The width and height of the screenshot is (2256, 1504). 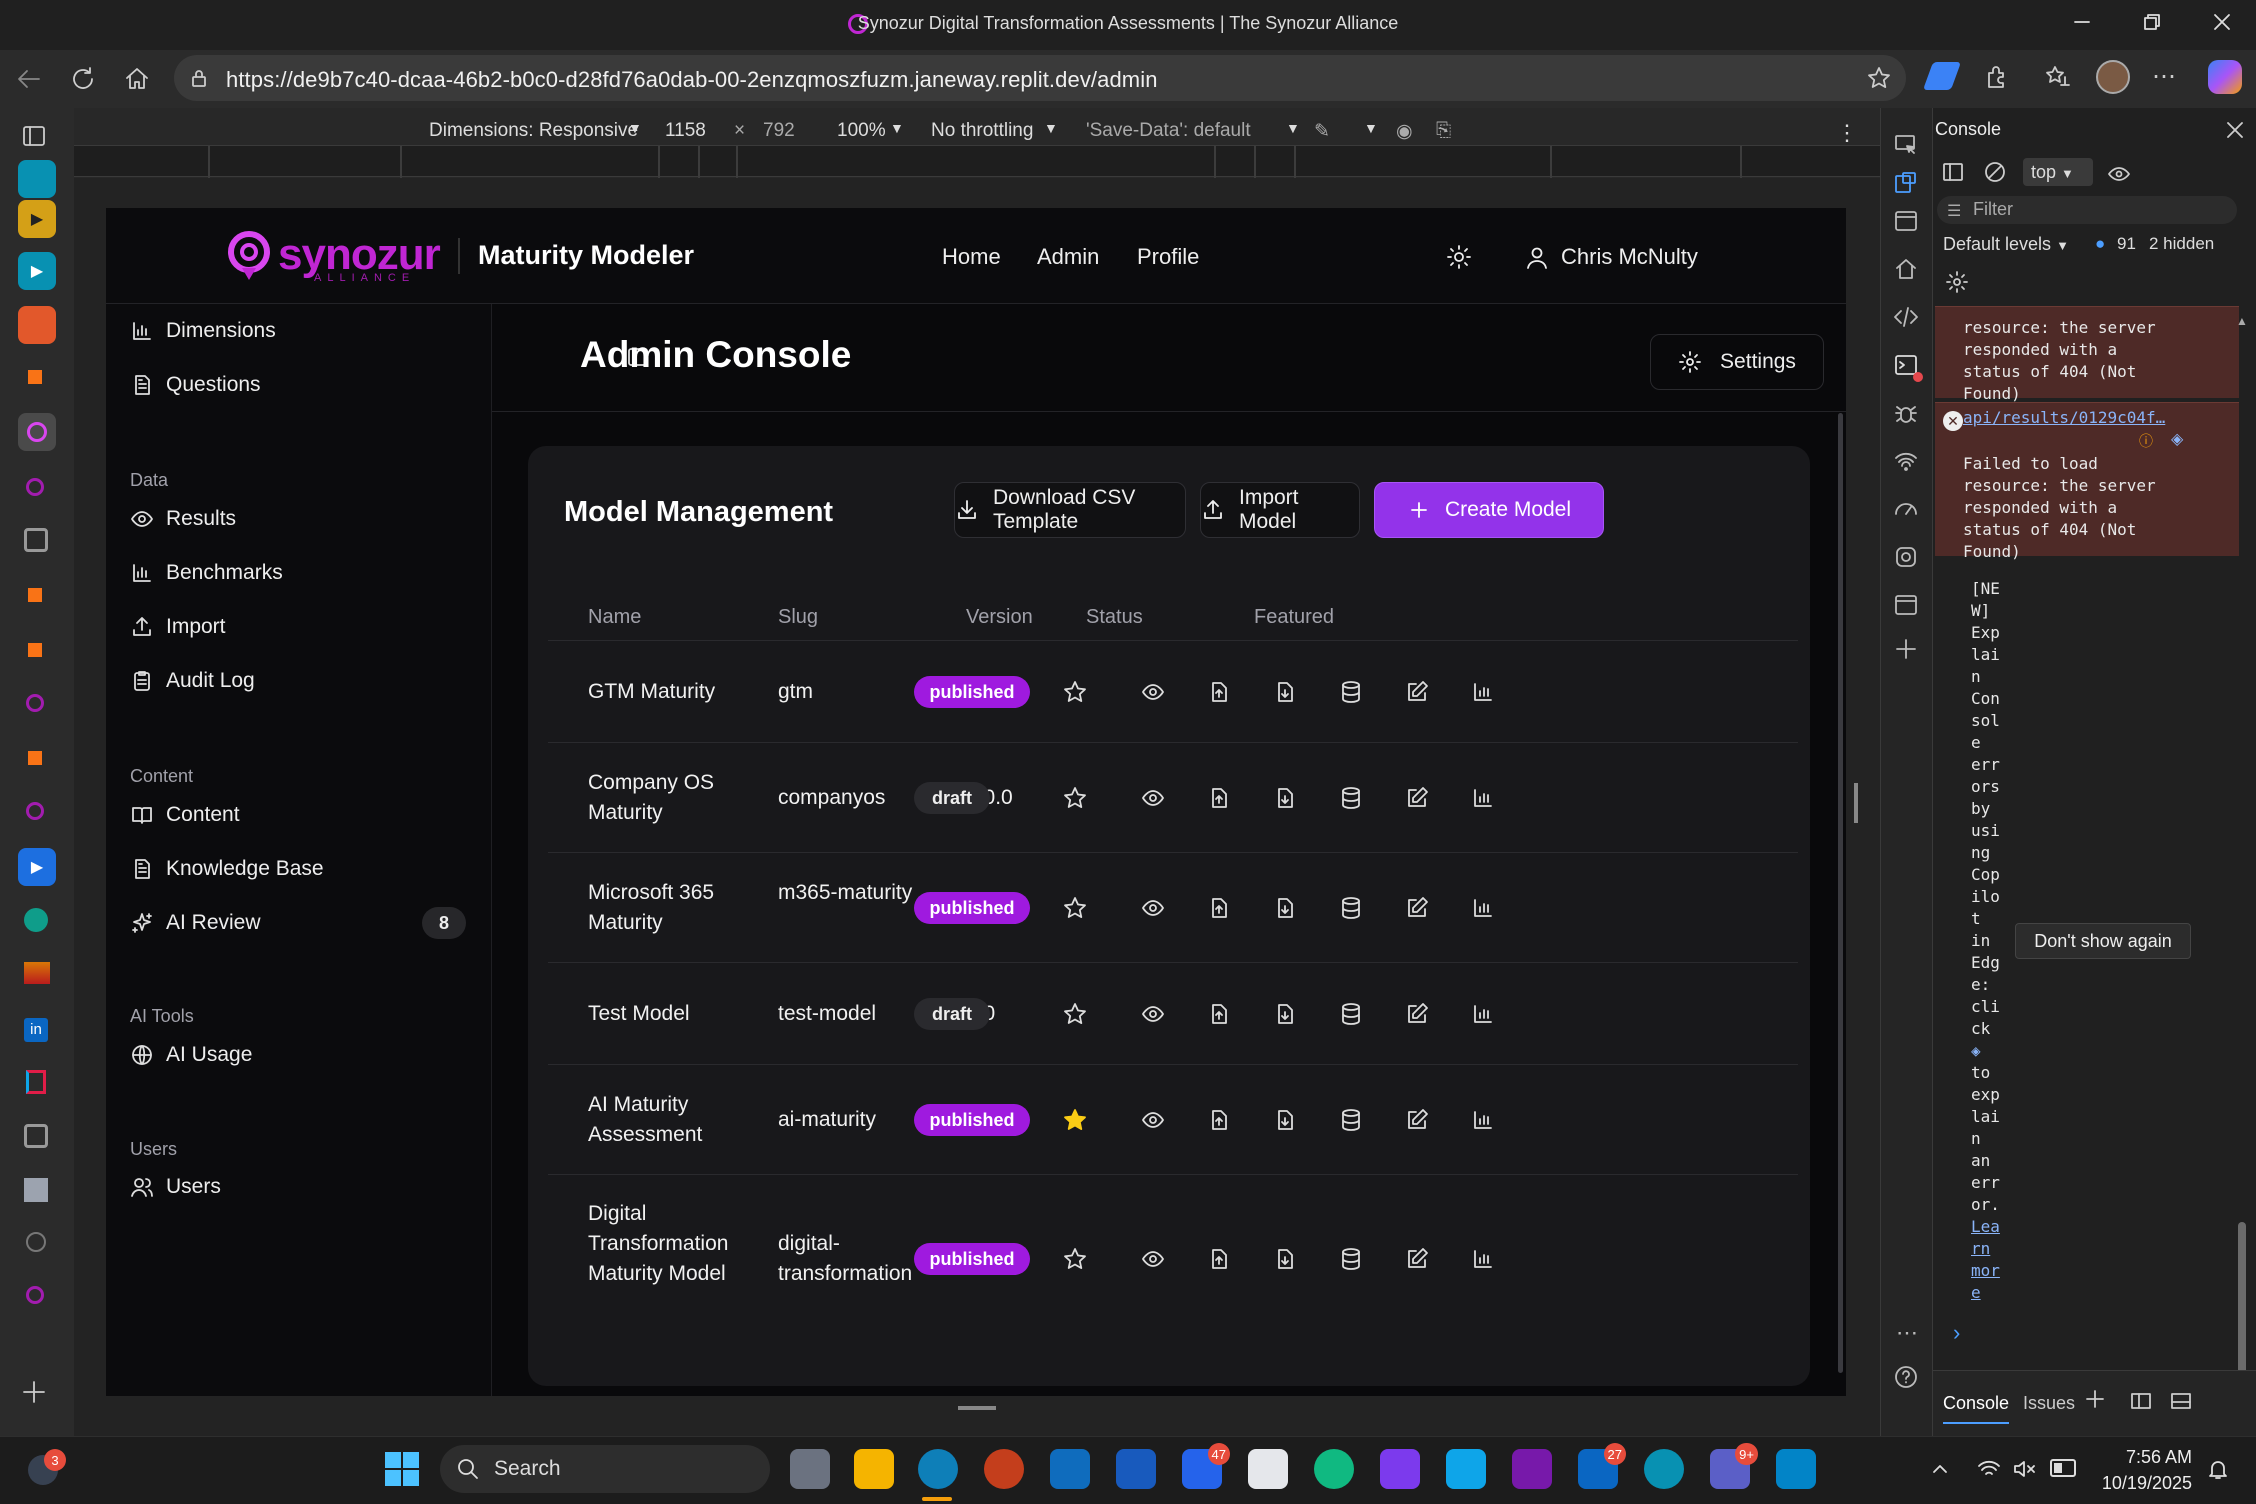 I want to click on reload-icon, so click(x=83, y=79).